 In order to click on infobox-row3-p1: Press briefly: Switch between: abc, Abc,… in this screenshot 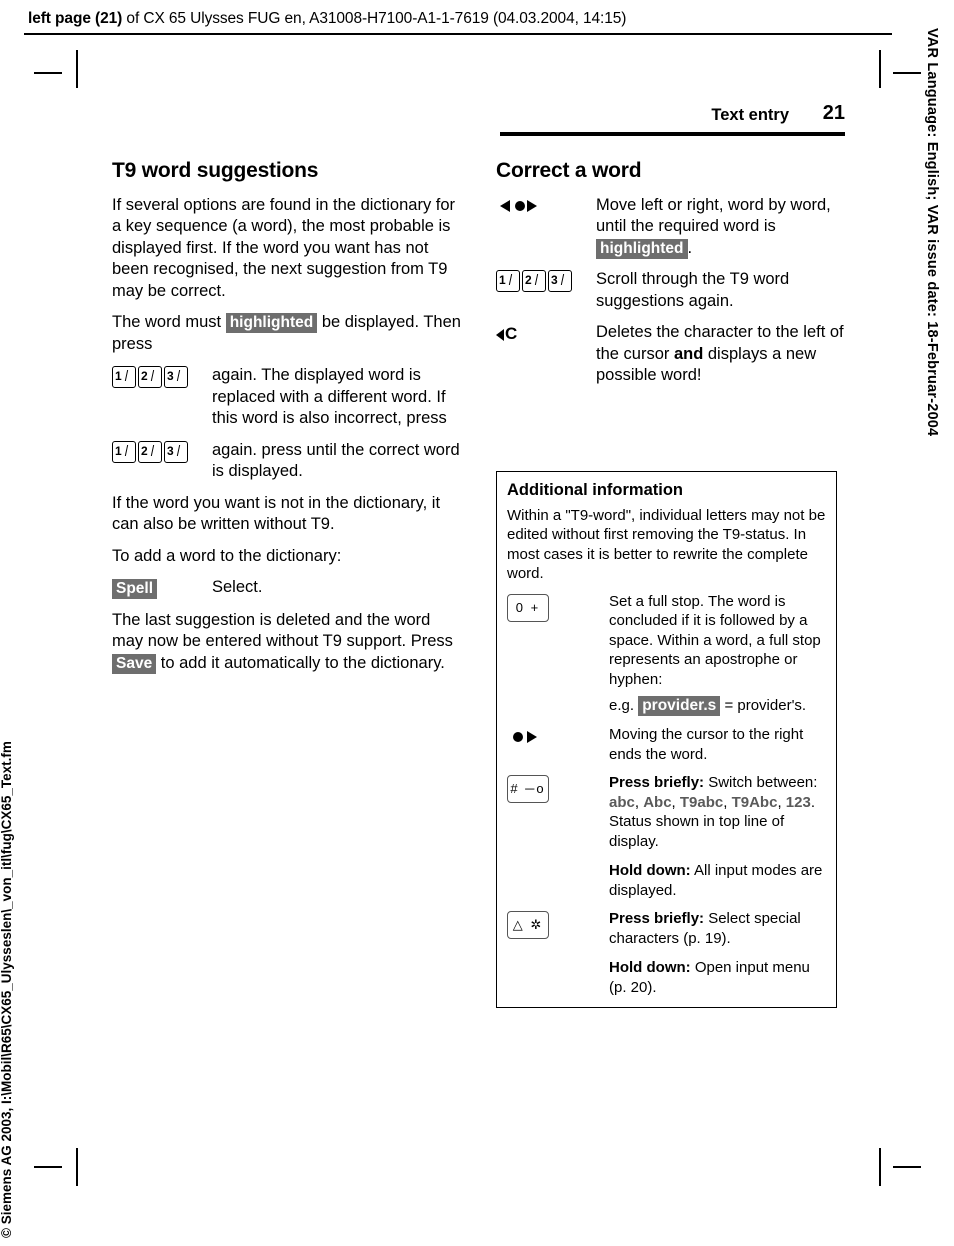, I will do `click(713, 812)`.